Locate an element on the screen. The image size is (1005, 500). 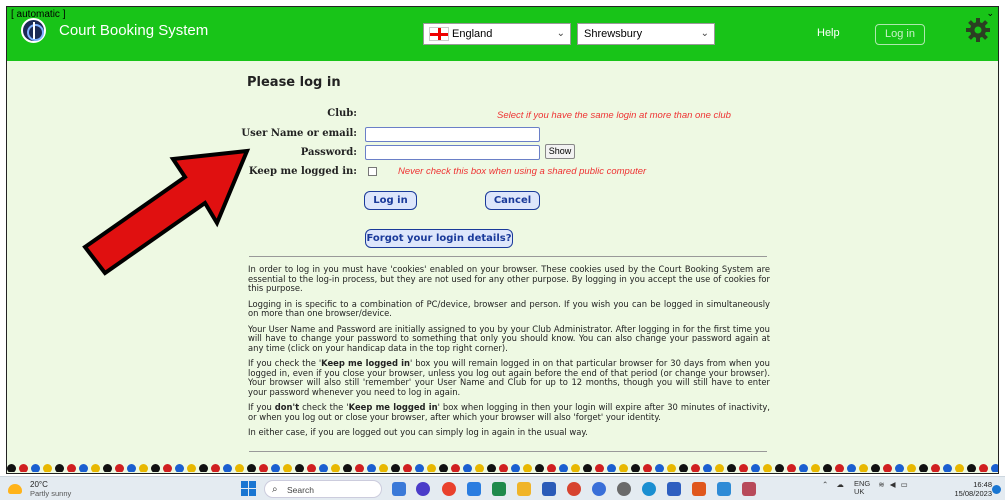
password-input is located at coordinates (452, 152).